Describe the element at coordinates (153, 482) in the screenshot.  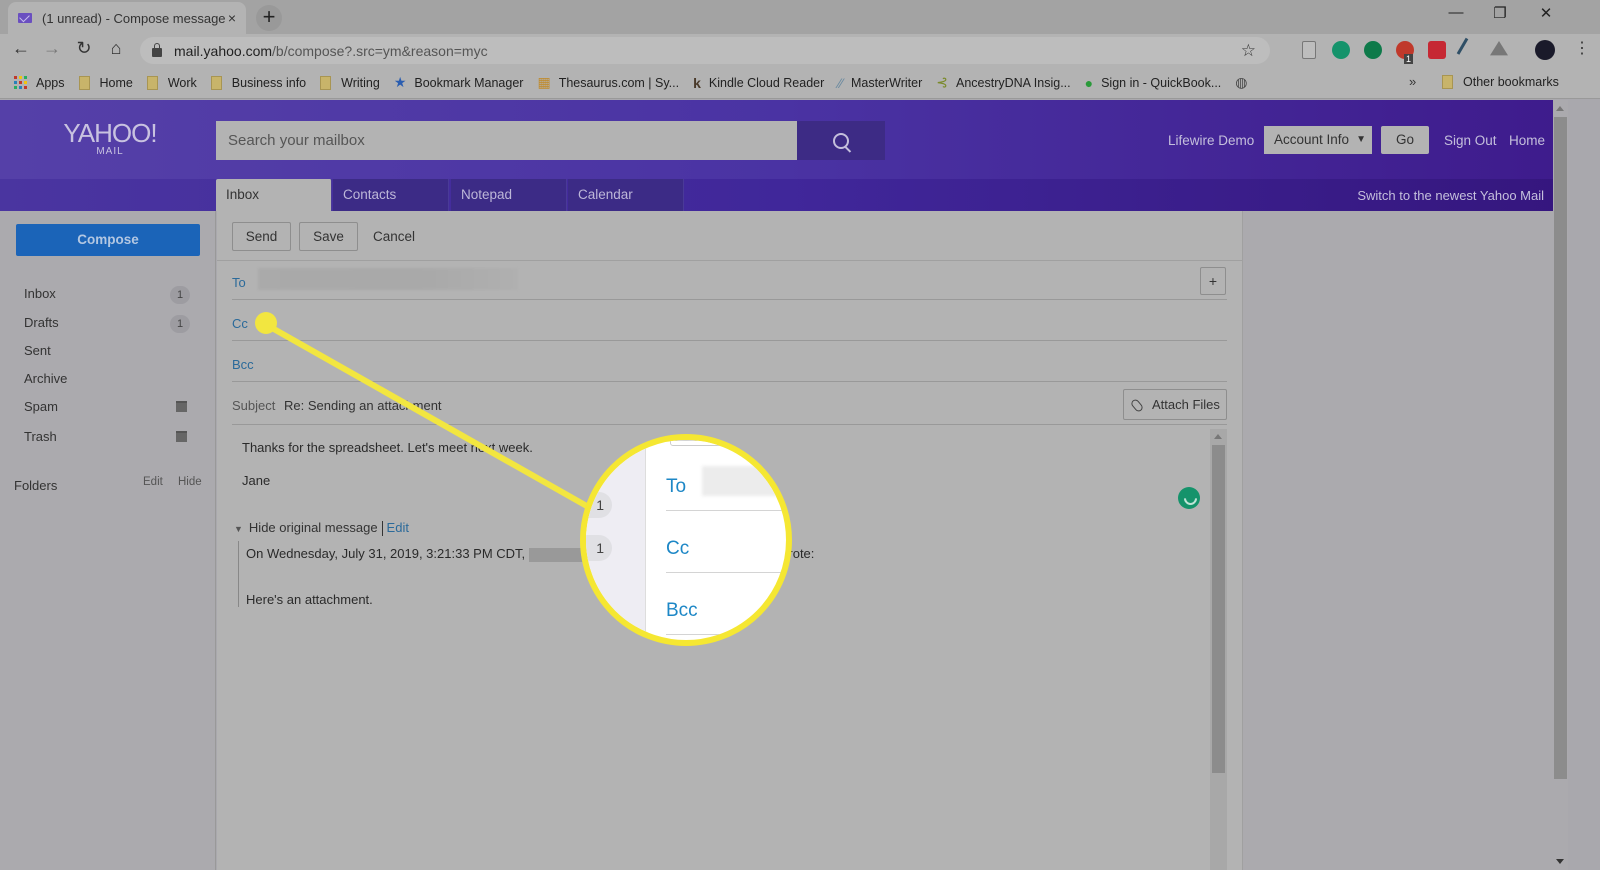
I see `folders-edit-link: Edit` at that location.